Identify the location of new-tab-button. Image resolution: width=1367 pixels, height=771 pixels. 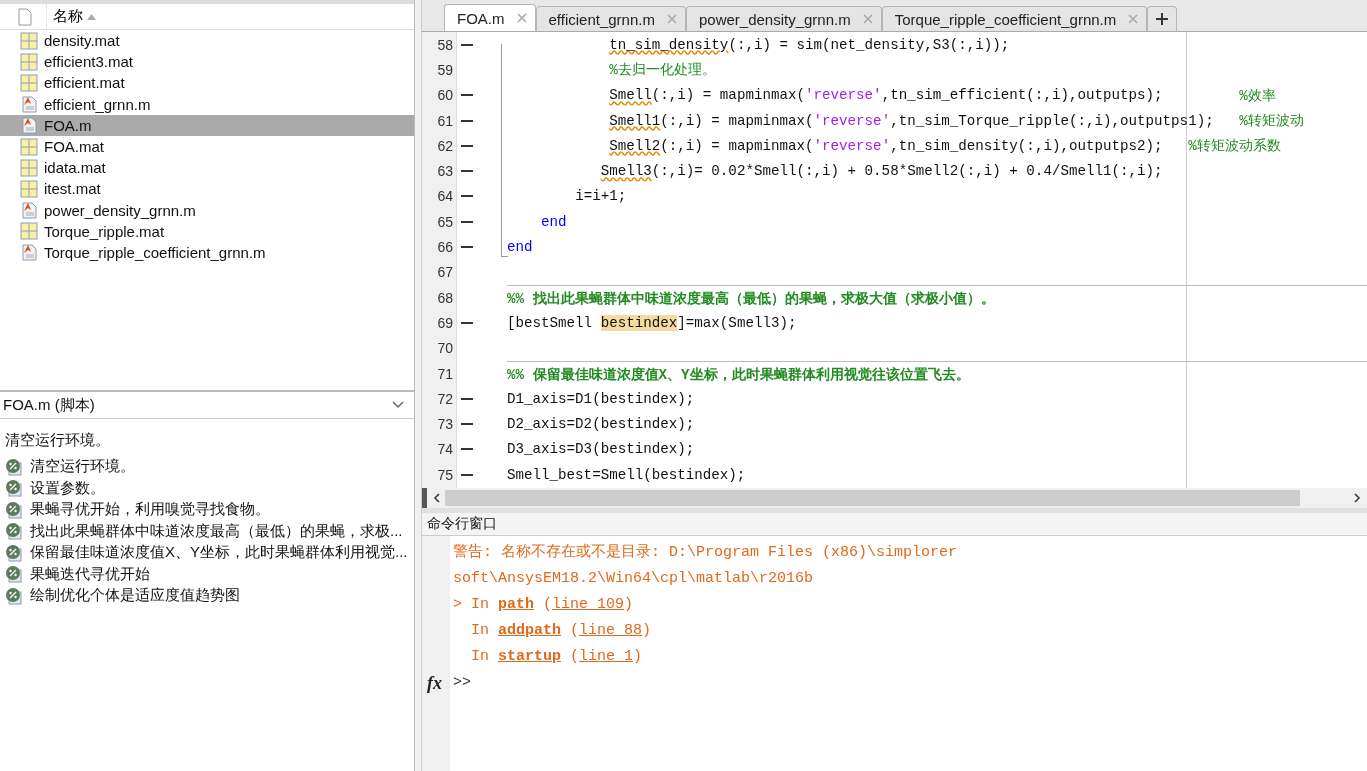
(1162, 18).